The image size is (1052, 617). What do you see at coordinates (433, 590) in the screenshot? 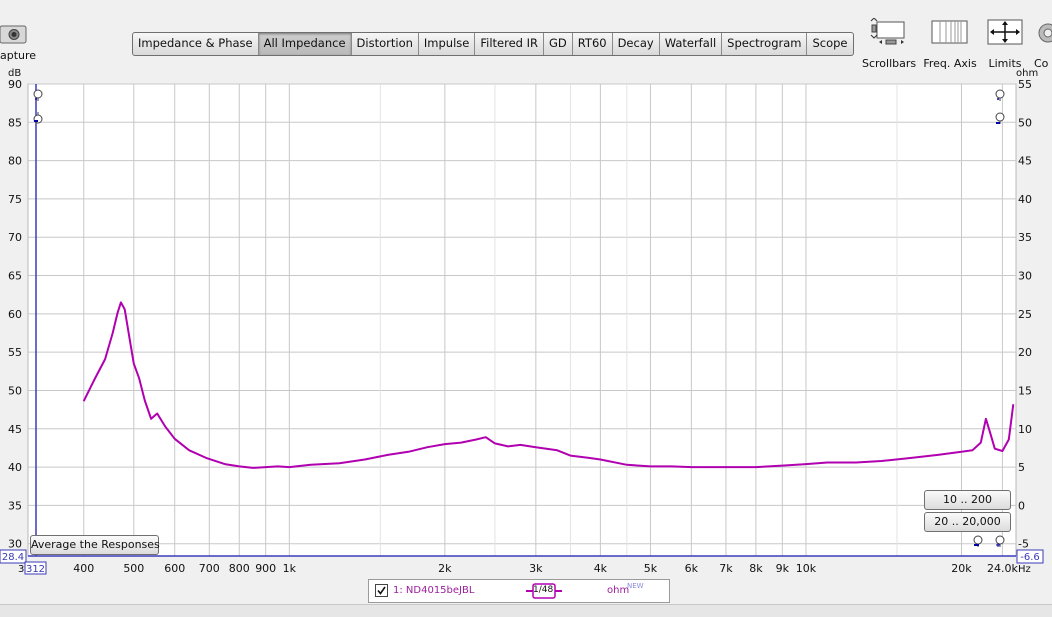
I see `legend-name: 1: ND4015beJBL` at bounding box center [433, 590].